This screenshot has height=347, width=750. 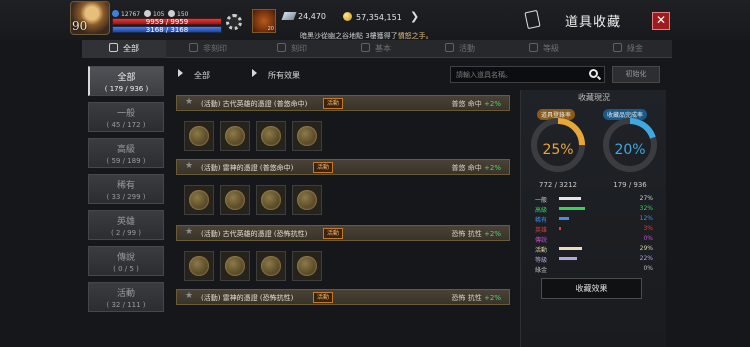 I want to click on tab-label: 綠金, so click(x=635, y=48).